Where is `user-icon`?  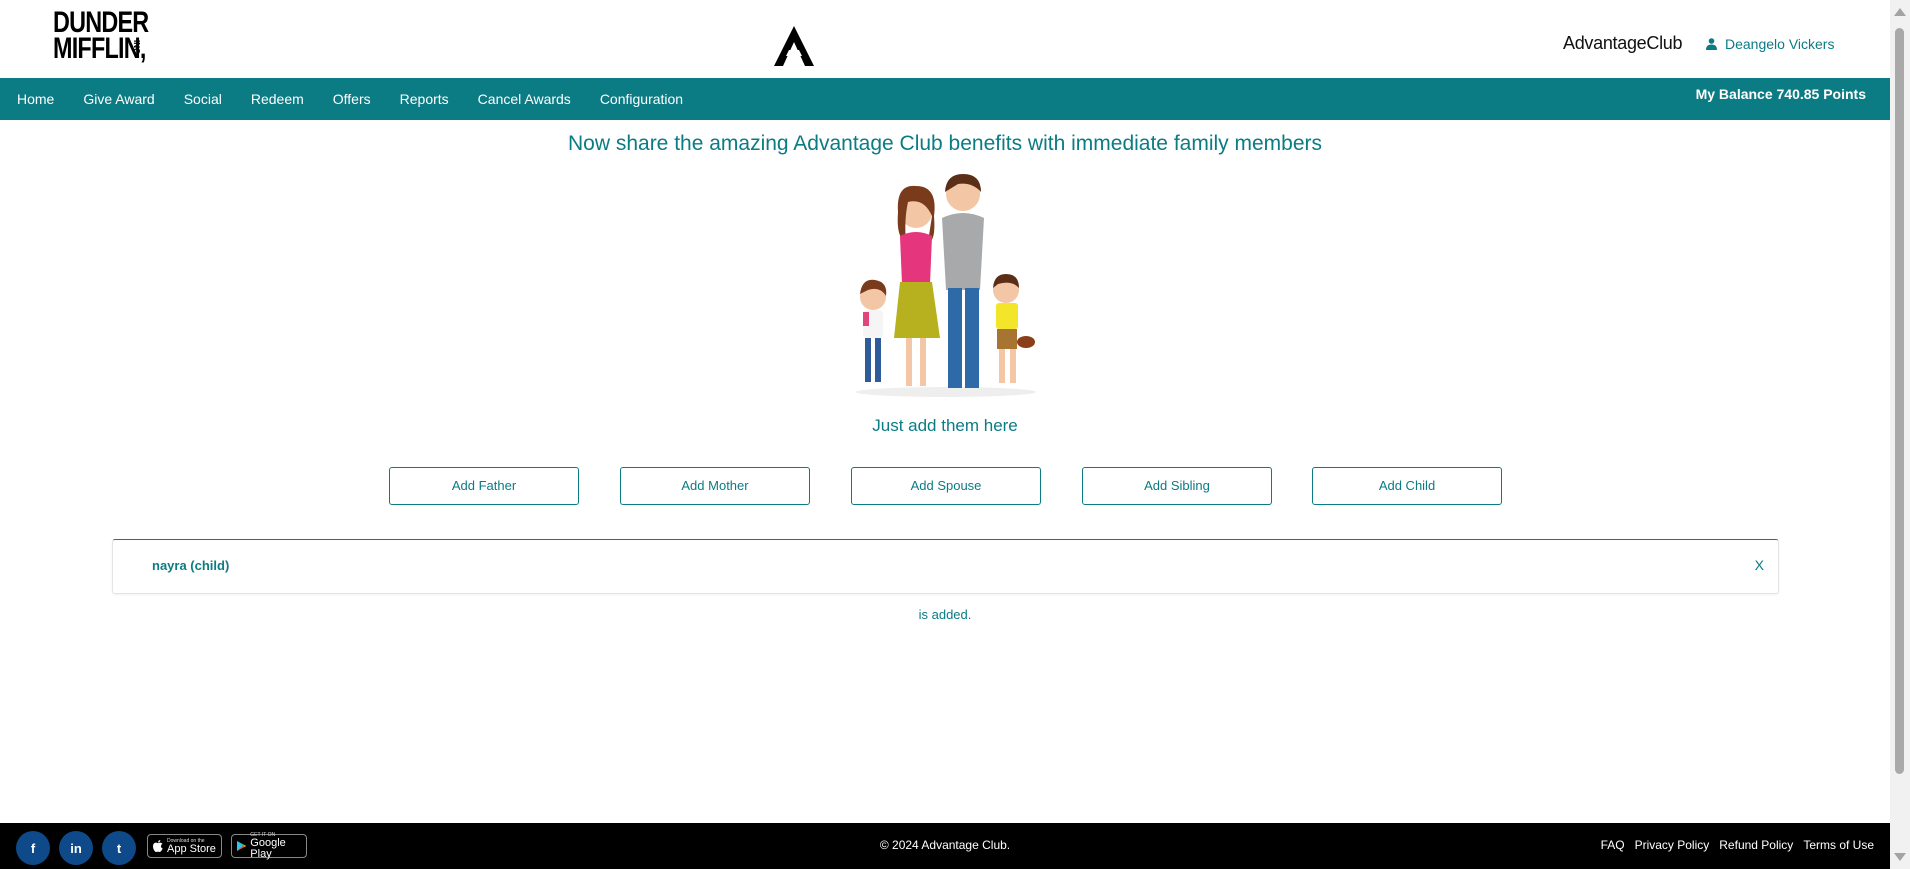
user-icon is located at coordinates (1711, 44).